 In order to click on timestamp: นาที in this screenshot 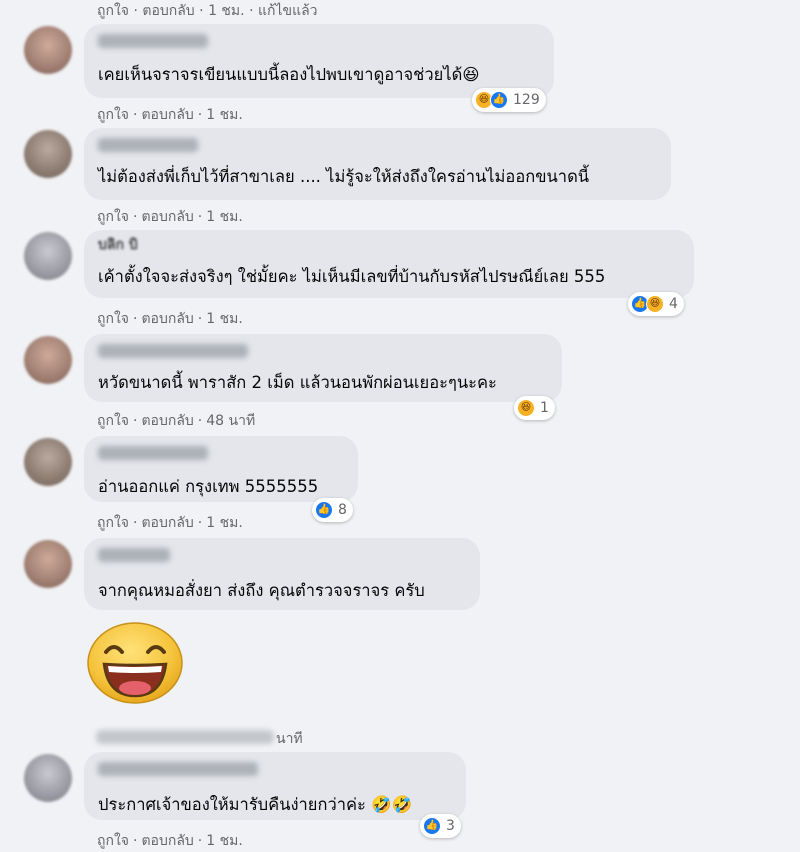, I will do `click(289, 739)`.